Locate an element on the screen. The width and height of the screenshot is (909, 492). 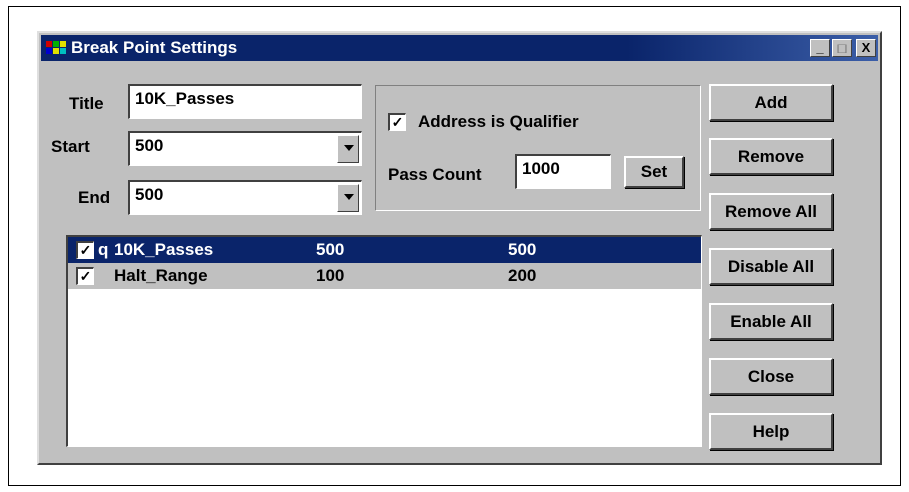
start-label: Start is located at coordinates (70, 146).